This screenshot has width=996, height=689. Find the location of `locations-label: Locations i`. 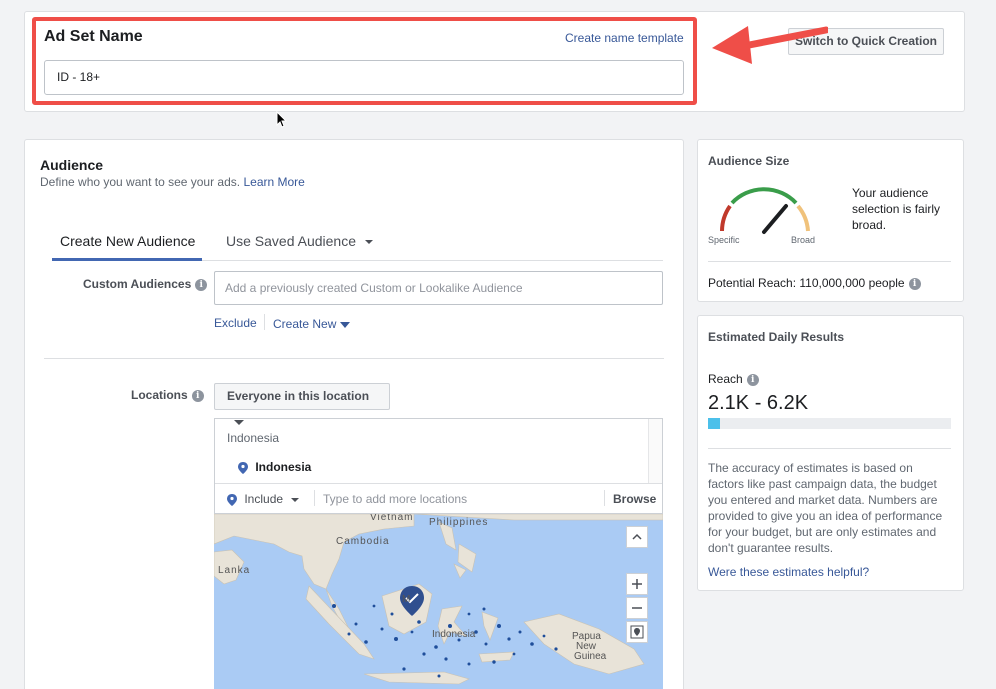

locations-label: Locations i is located at coordinates (167, 395).